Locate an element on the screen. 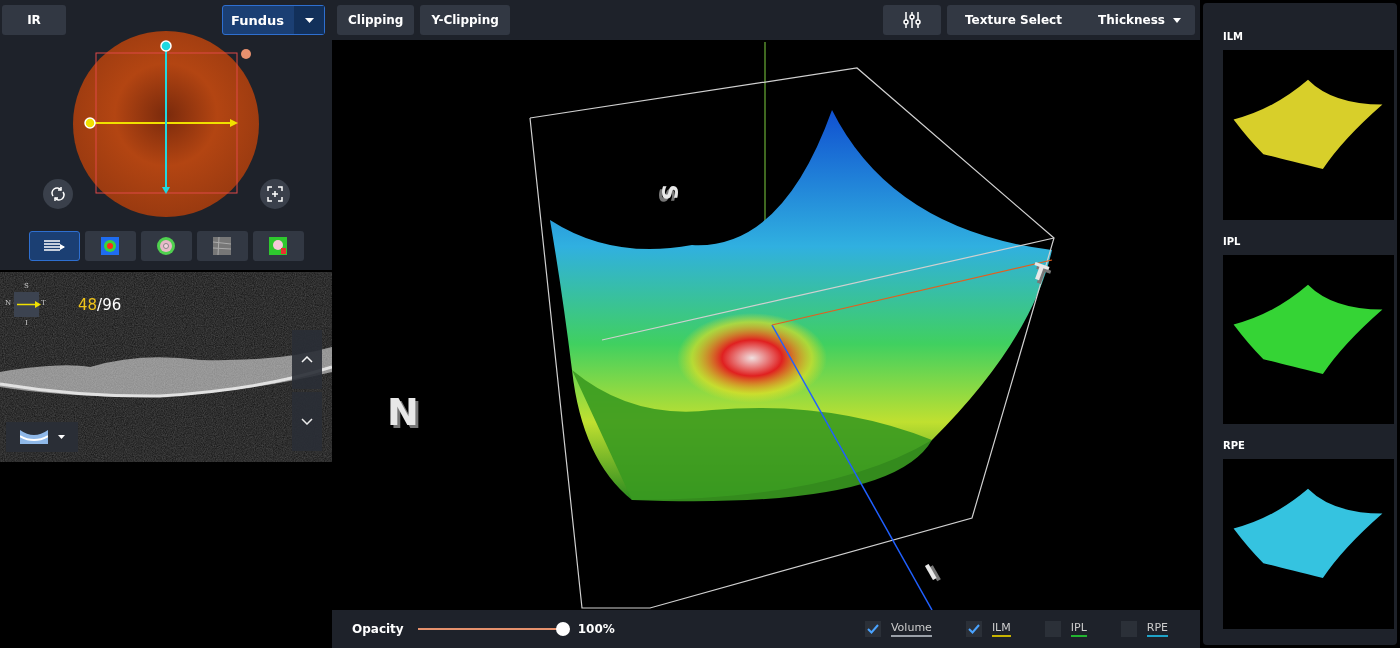 The height and width of the screenshot is (648, 1400). thickness-map-icon is located at coordinates (110, 246).